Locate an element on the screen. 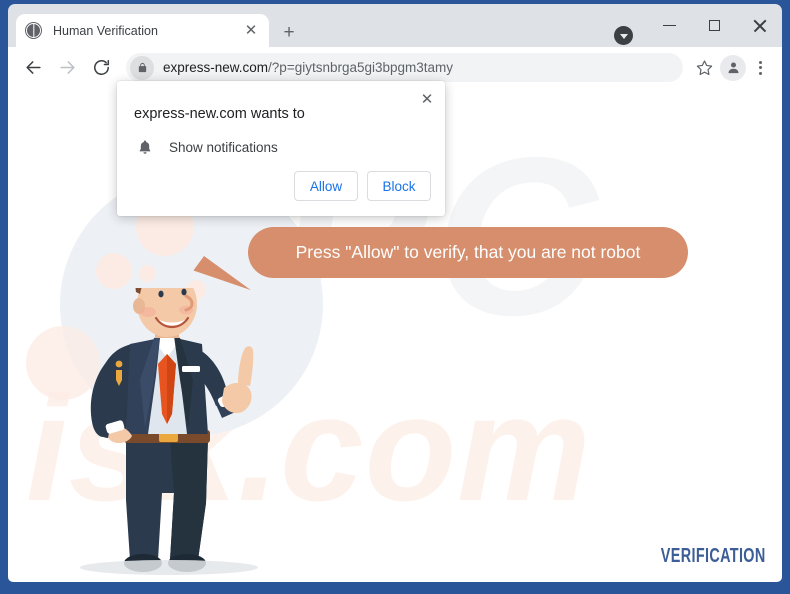  businessman-svg is located at coordinates (172, 406).